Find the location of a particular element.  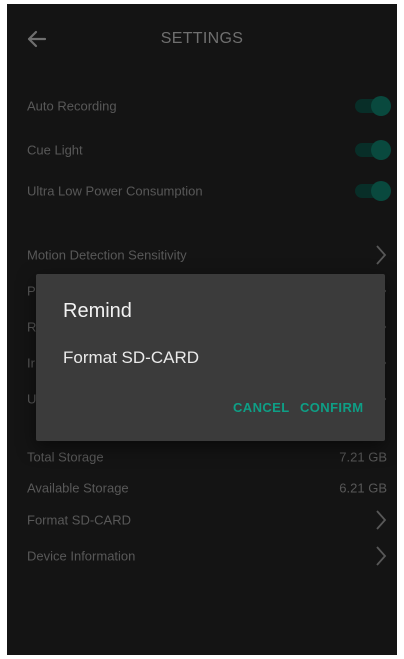

dialog-message: Format SD-CARD is located at coordinates (131, 357).